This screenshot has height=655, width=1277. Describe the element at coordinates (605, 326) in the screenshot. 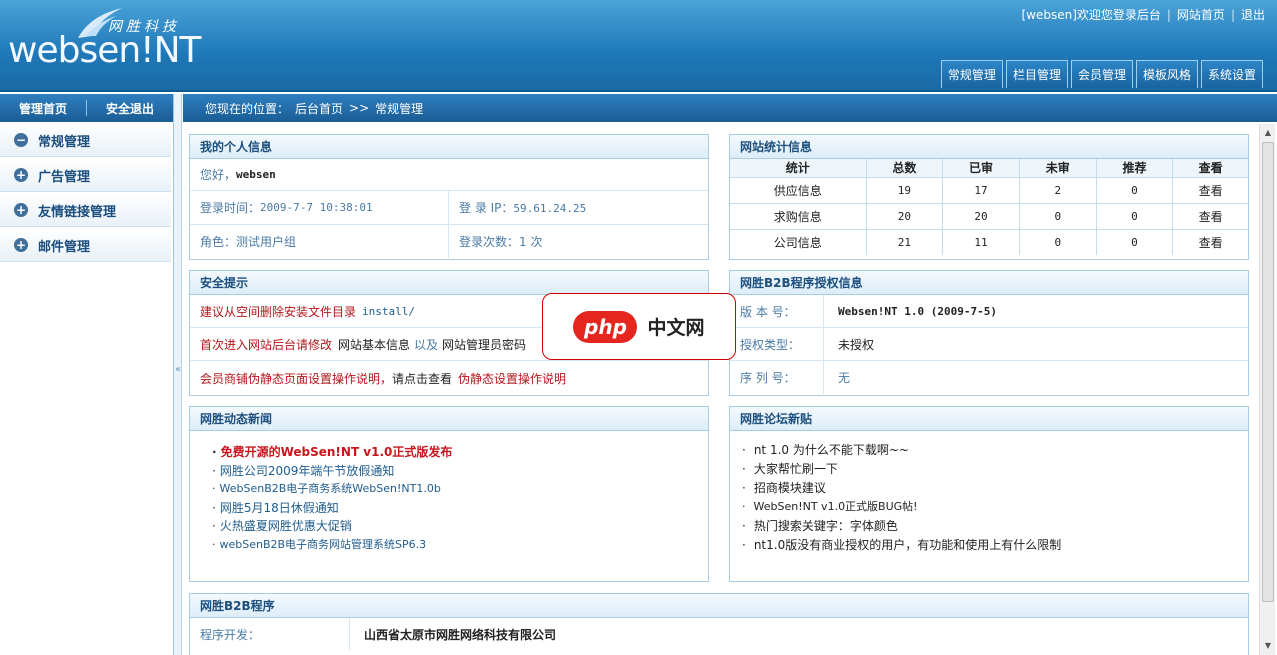

I see `php-logo: php` at that location.